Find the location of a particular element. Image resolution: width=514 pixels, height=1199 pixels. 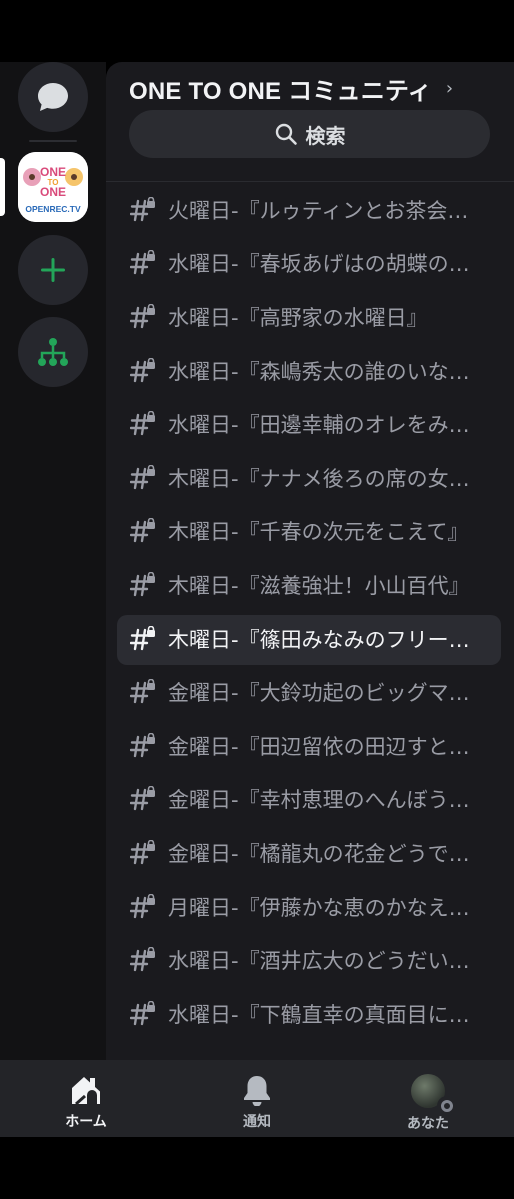

channel-item: 水曜日-『森嶋秀太の誰のいない部屋』 is located at coordinates (310, 371).